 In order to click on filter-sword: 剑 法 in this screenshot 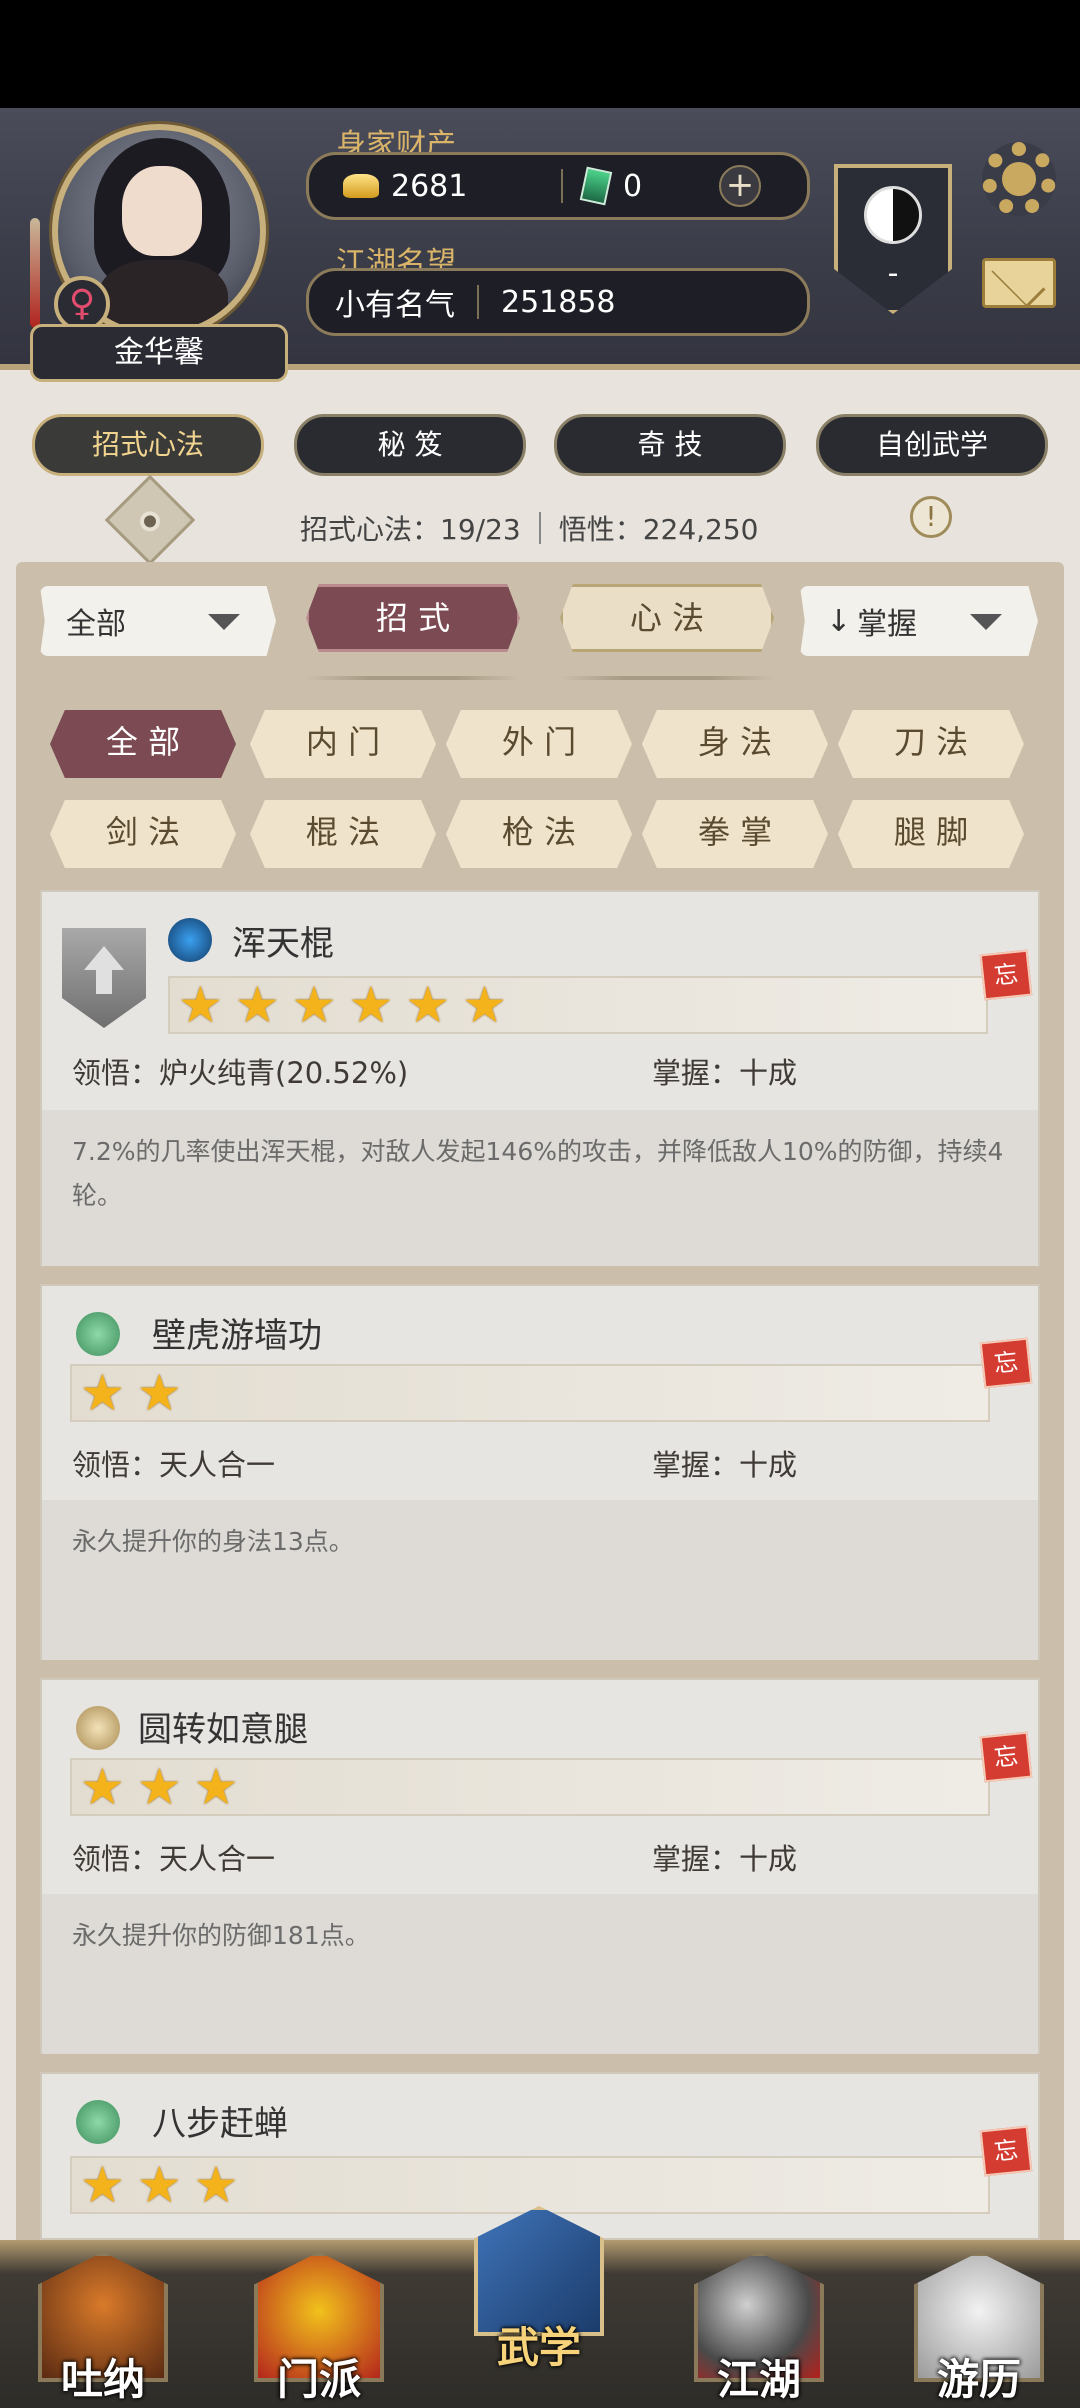, I will do `click(143, 834)`.